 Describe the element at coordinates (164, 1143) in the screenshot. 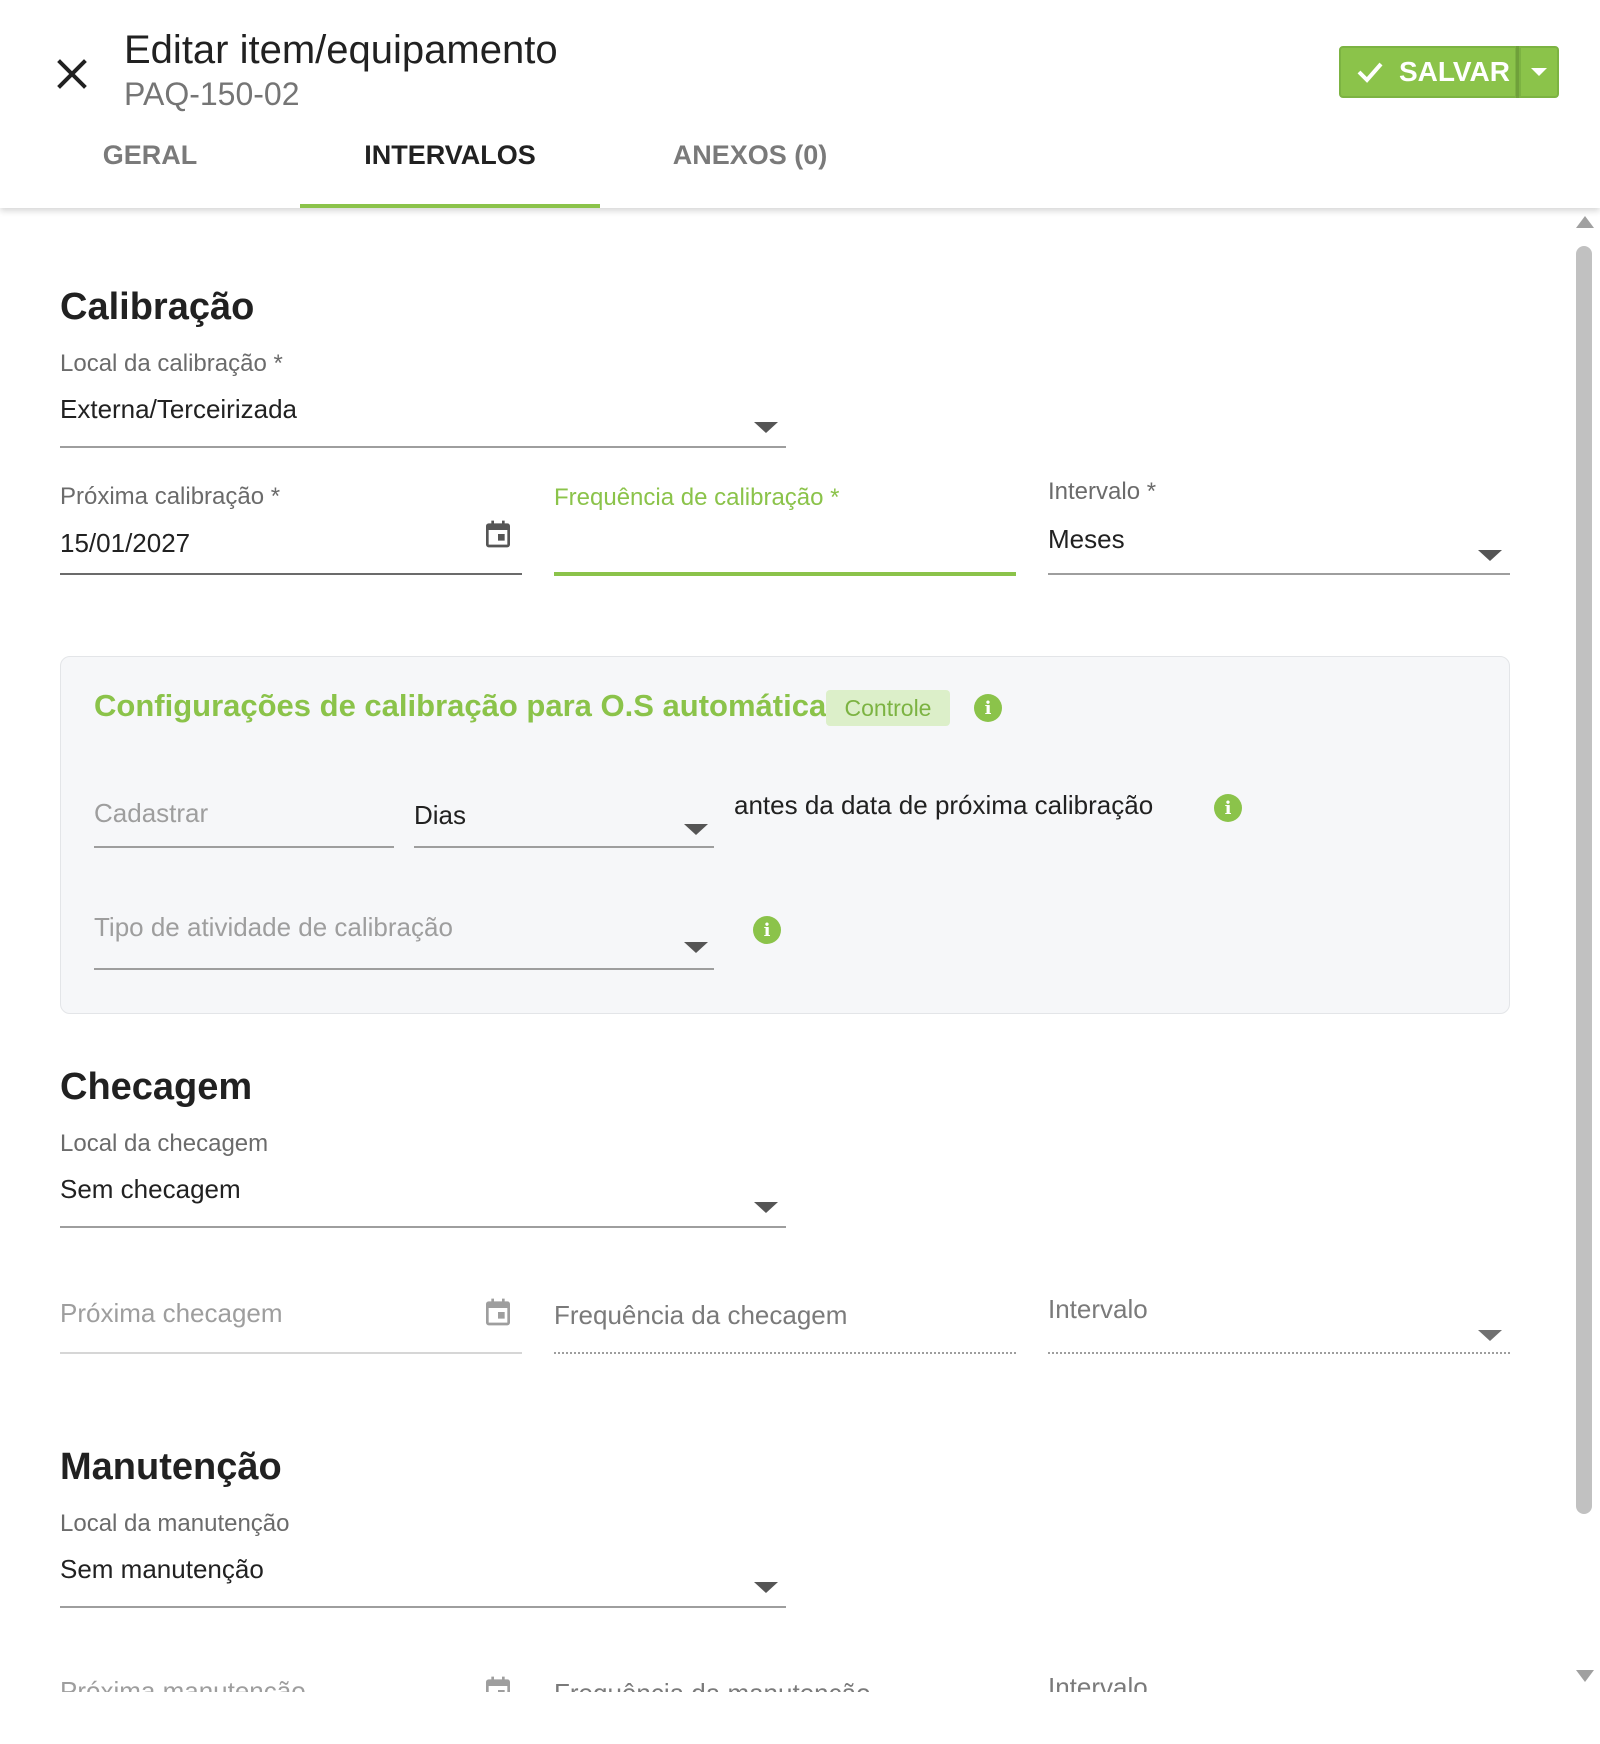

I see `local-checagem-label: Local da checagem` at that location.